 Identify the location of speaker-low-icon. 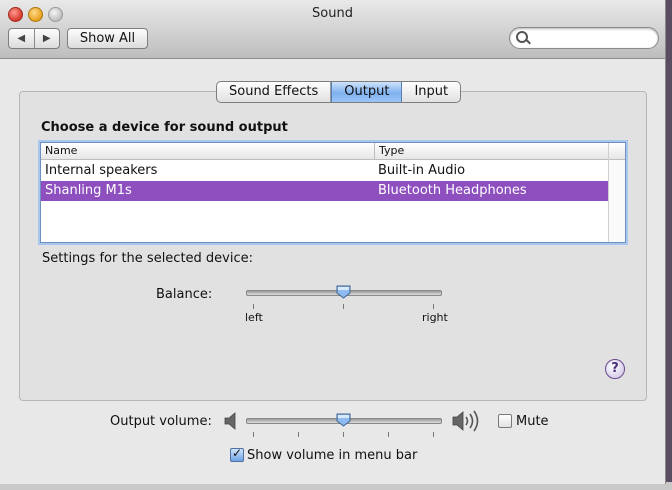
(232, 421).